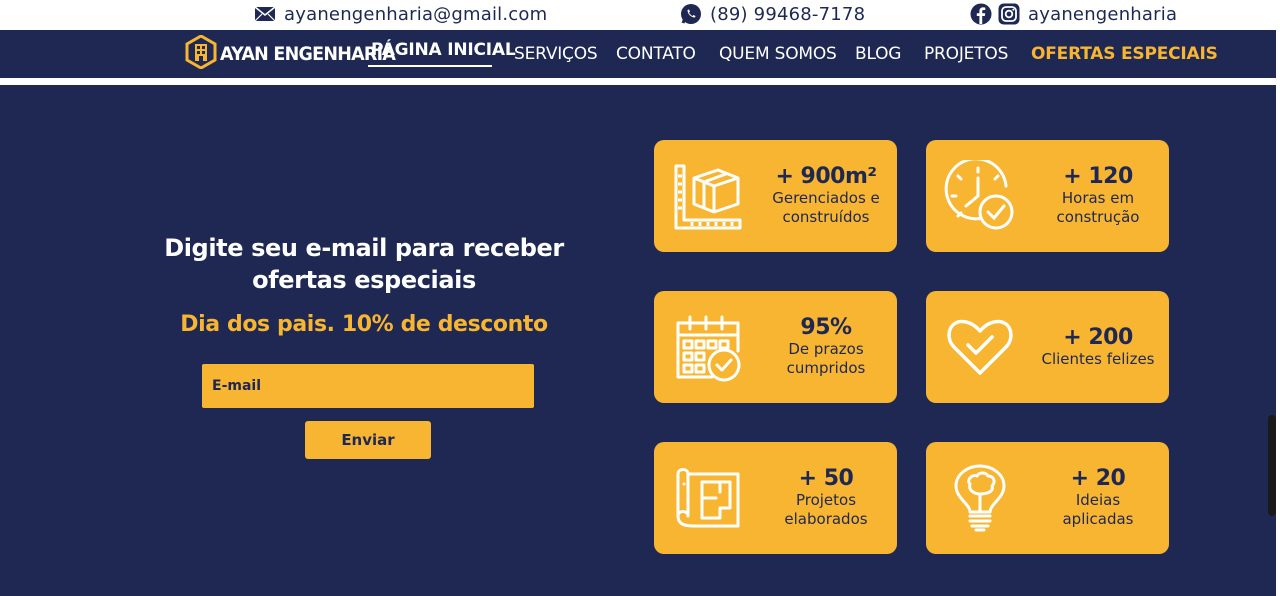 The width and height of the screenshot is (1280, 596). Describe the element at coordinates (826, 509) in the screenshot. I see `stat-label: Projetos elaborados` at that location.